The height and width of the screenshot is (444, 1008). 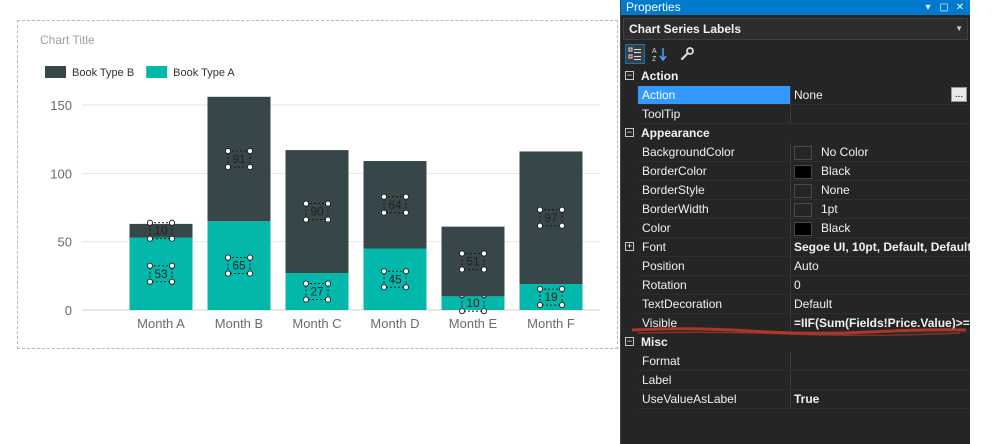 What do you see at coordinates (880, 266) in the screenshot?
I see `property-value: Auto` at bounding box center [880, 266].